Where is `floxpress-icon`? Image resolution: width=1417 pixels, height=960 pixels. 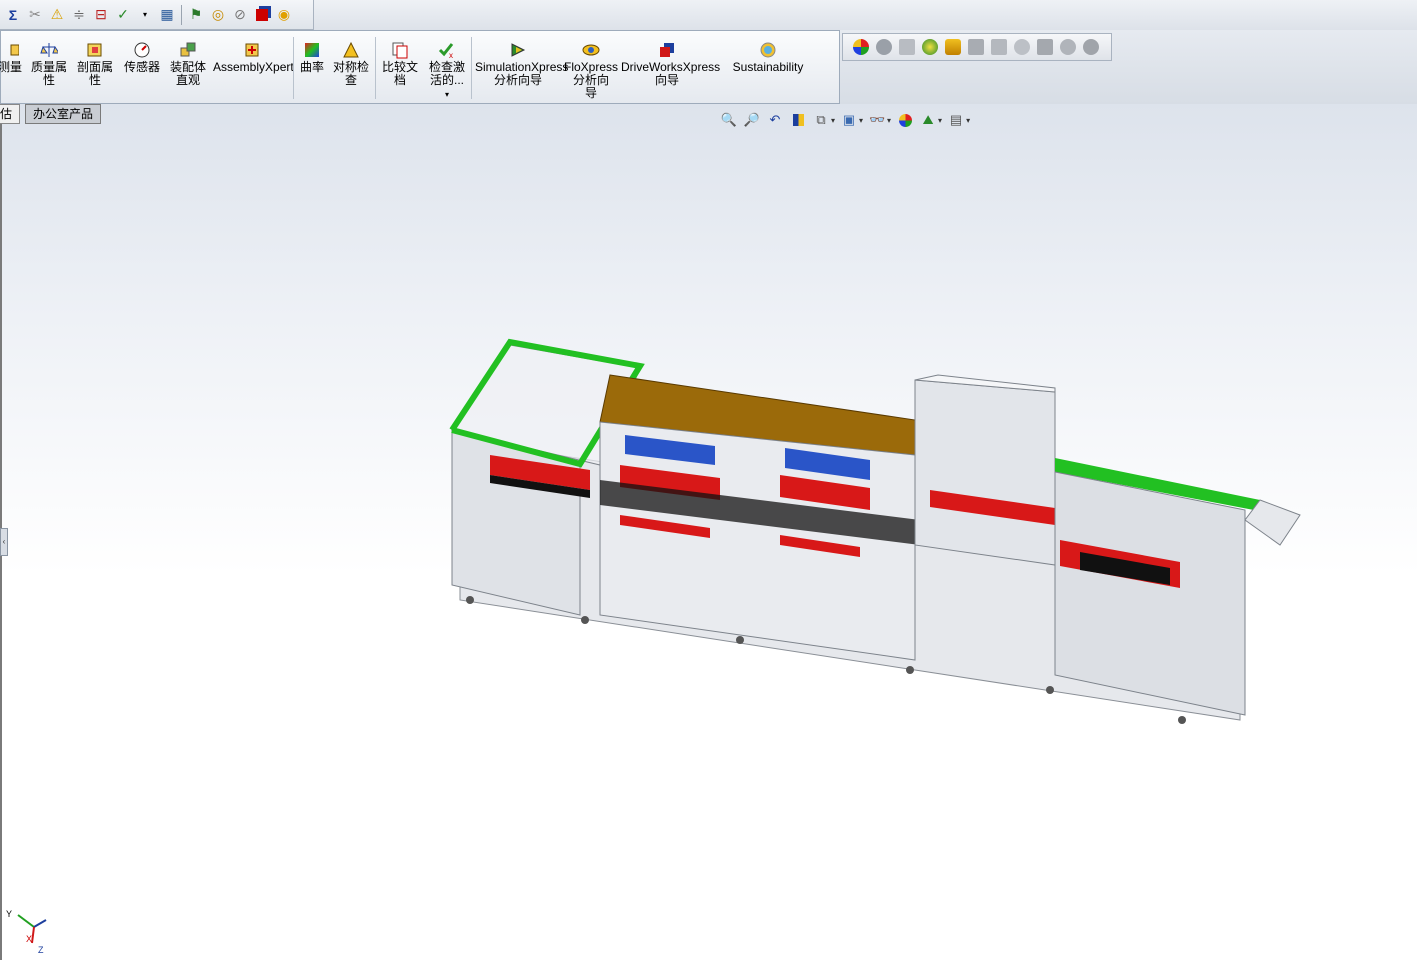
floxpress-icon is located at coordinates (591, 50).